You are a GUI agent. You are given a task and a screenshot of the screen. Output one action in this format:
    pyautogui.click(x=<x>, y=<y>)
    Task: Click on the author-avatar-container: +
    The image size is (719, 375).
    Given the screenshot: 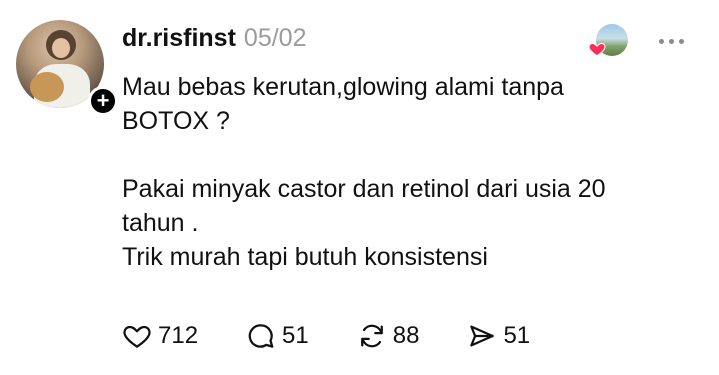 What is the action you would take?
    pyautogui.click(x=67, y=68)
    